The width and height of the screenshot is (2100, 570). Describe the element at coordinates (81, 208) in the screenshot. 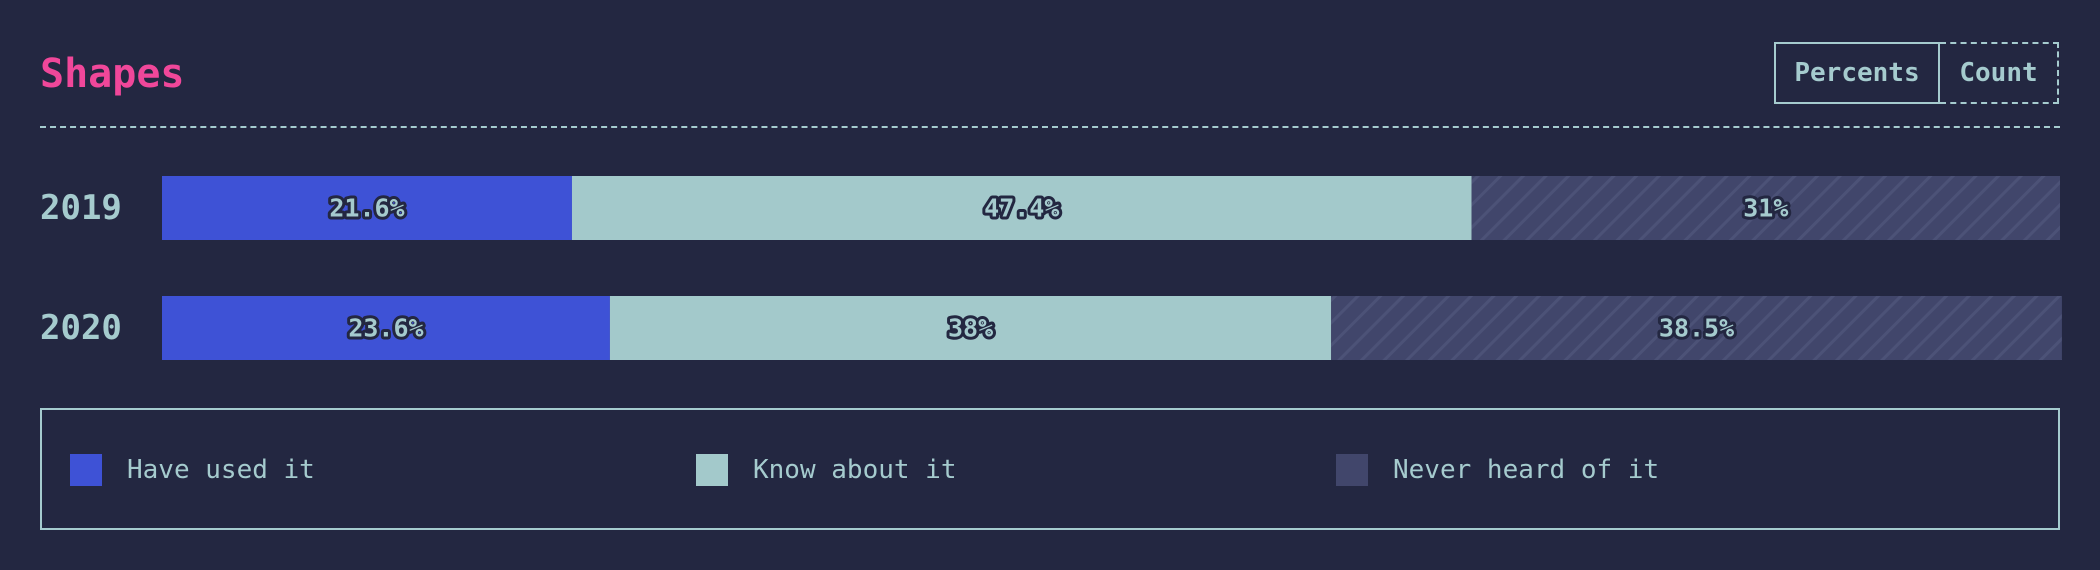

I see `category-label-2019: 2019` at that location.